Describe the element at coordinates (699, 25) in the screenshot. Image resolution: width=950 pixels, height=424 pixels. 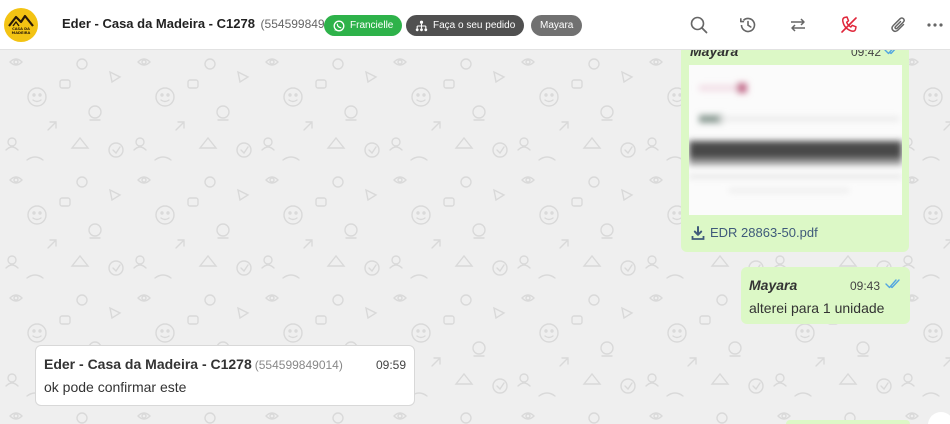
I see `search-icon` at that location.